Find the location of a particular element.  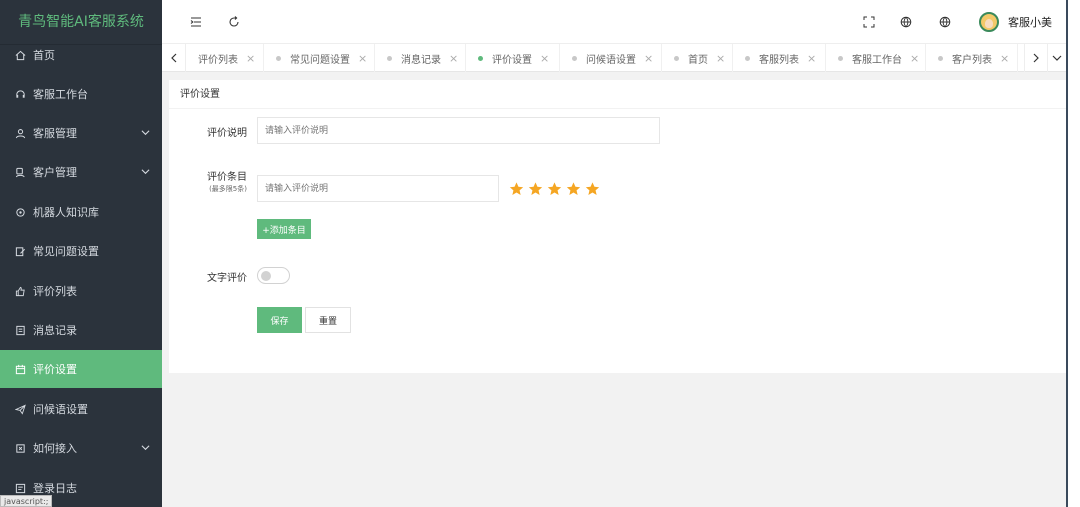

document-icon is located at coordinates (20, 330).